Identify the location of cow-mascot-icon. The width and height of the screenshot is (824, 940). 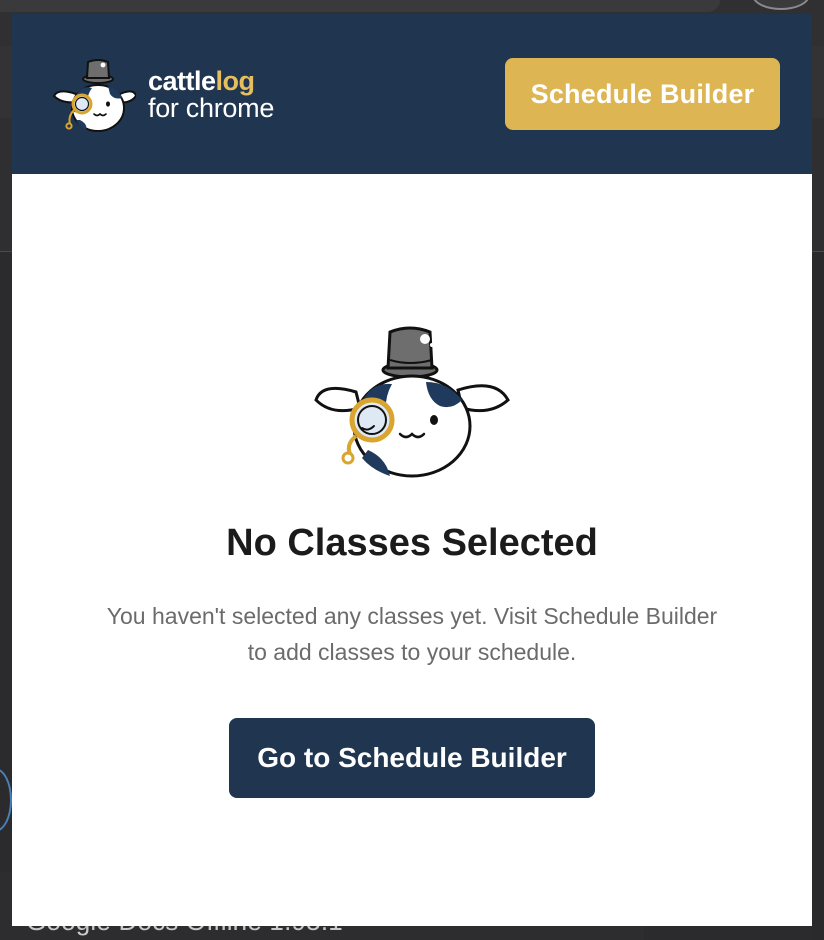
(94, 95).